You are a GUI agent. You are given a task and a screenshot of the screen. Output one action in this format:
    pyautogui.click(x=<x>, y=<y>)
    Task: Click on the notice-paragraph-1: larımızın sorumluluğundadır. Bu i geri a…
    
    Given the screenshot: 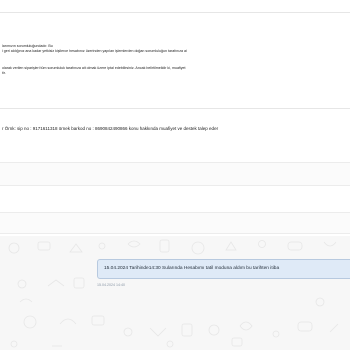 What is the action you would take?
    pyautogui.click(x=94, y=49)
    